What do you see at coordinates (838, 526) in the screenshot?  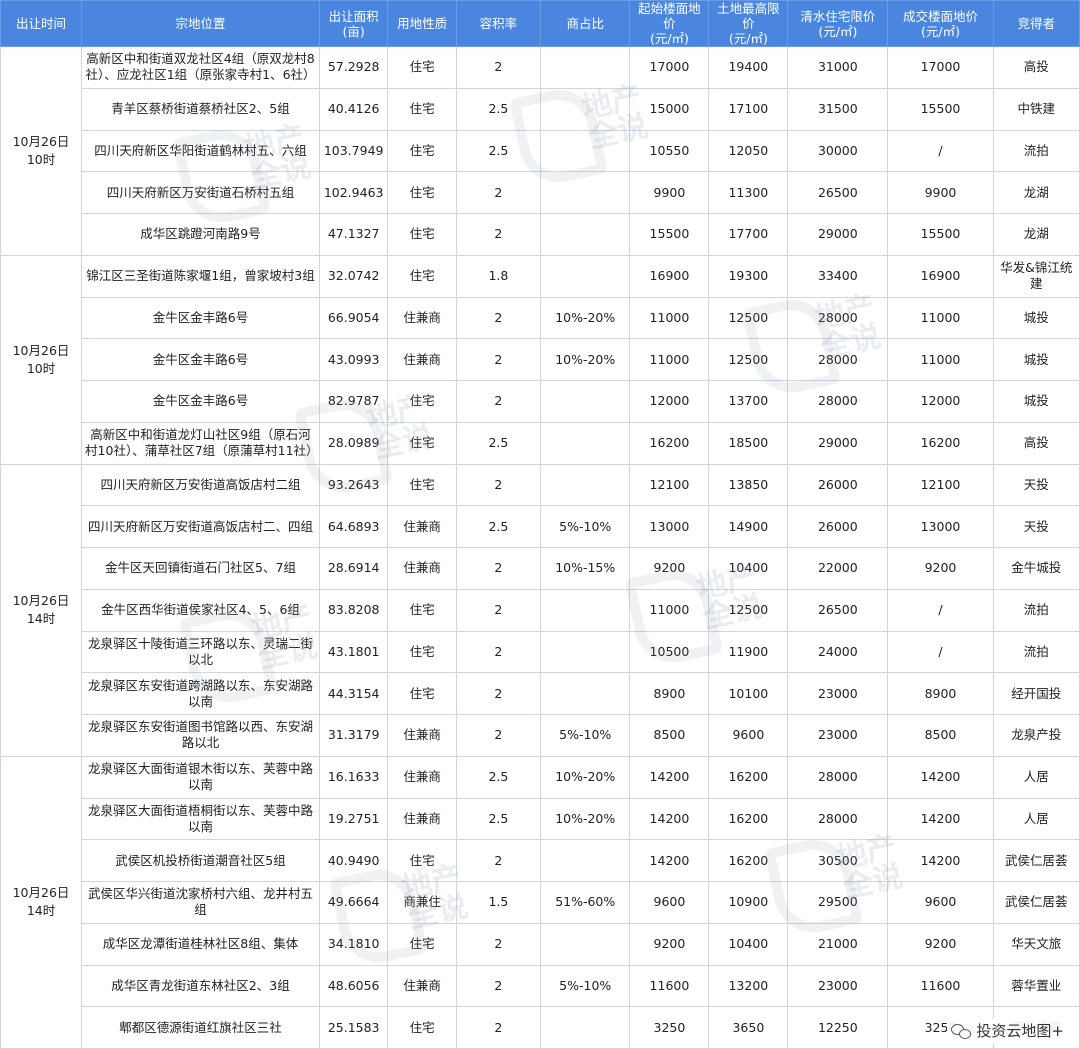 I see `housing-cap-cell: 26000` at bounding box center [838, 526].